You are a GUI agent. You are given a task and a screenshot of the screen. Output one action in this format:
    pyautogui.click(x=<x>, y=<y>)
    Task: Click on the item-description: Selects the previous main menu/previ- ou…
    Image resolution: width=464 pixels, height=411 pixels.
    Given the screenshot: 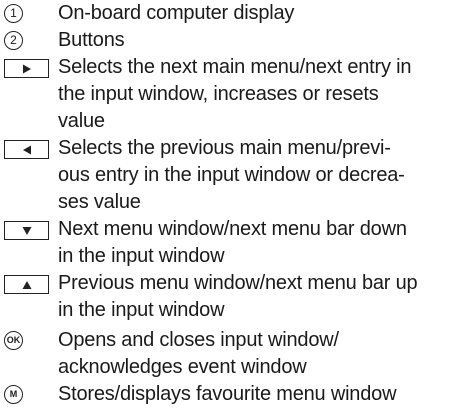 What is the action you would take?
    pyautogui.click(x=231, y=175)
    